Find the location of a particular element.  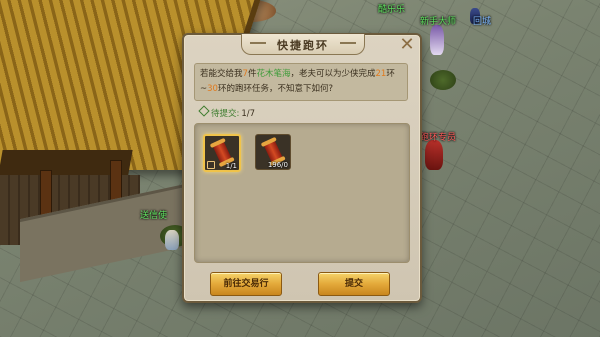

message-text: 环的跑环任务，不知意下如何? is located at coordinates (275, 89).